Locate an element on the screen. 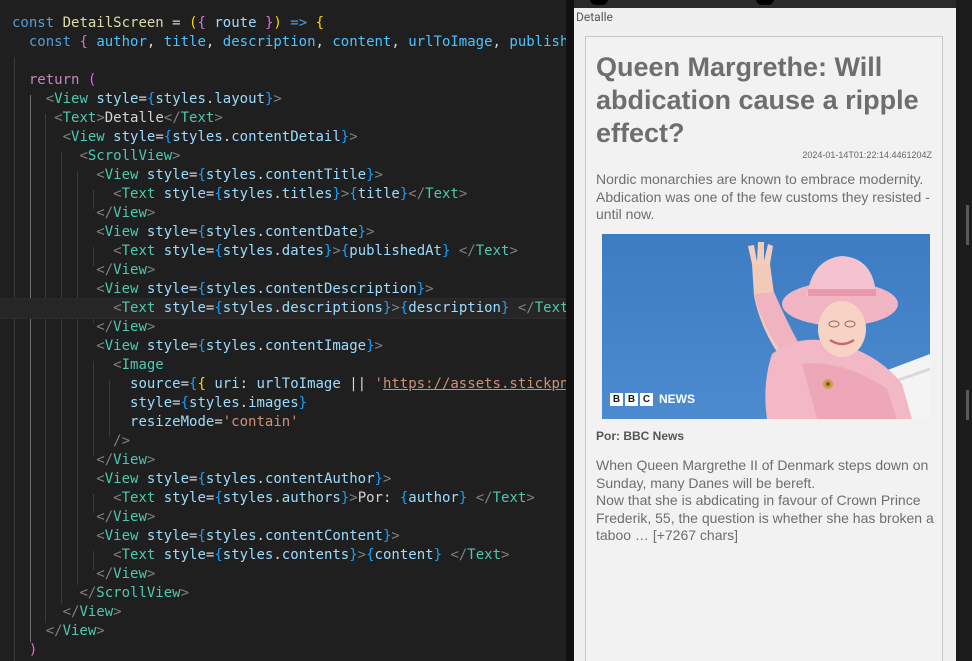 This screenshot has height=661, width=972. code-line: const DetailScreen = ({ route }) => { is located at coordinates (162, 23).